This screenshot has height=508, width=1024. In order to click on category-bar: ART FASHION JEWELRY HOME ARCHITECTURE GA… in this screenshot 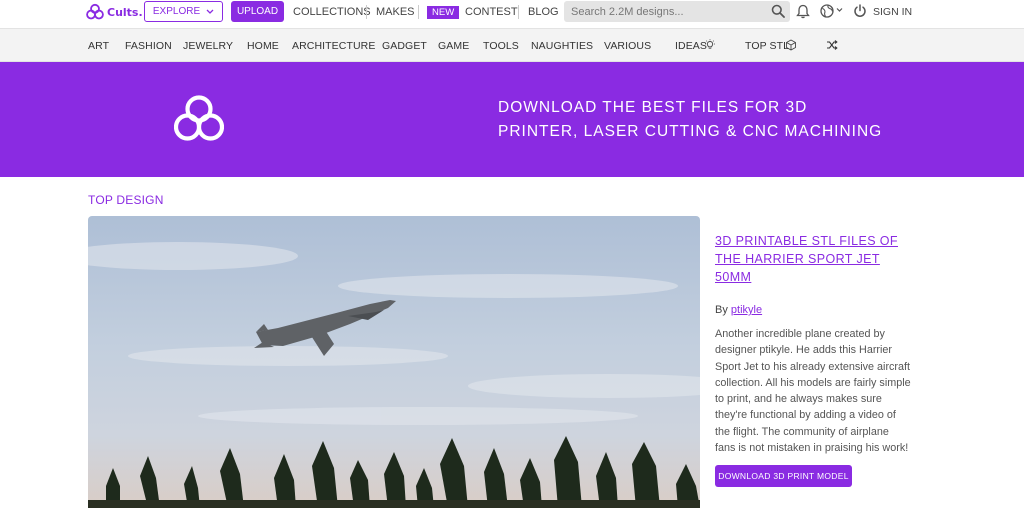, I will do `click(512, 45)`.